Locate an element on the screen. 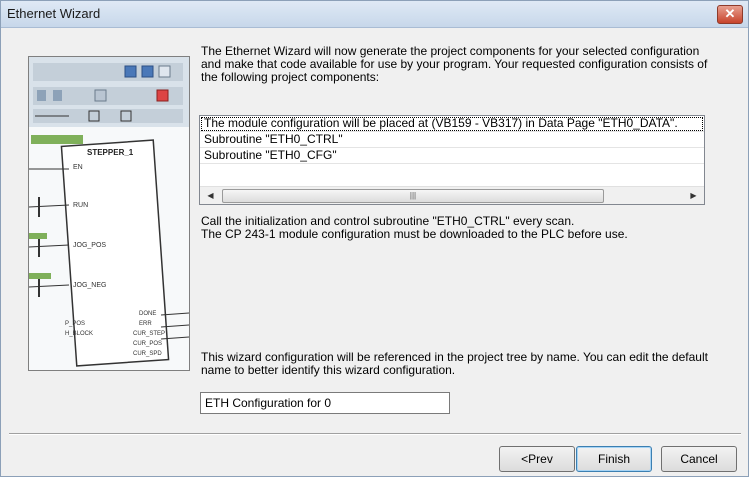 This screenshot has width=749, height=477. footer-divider is located at coordinates (375, 434).